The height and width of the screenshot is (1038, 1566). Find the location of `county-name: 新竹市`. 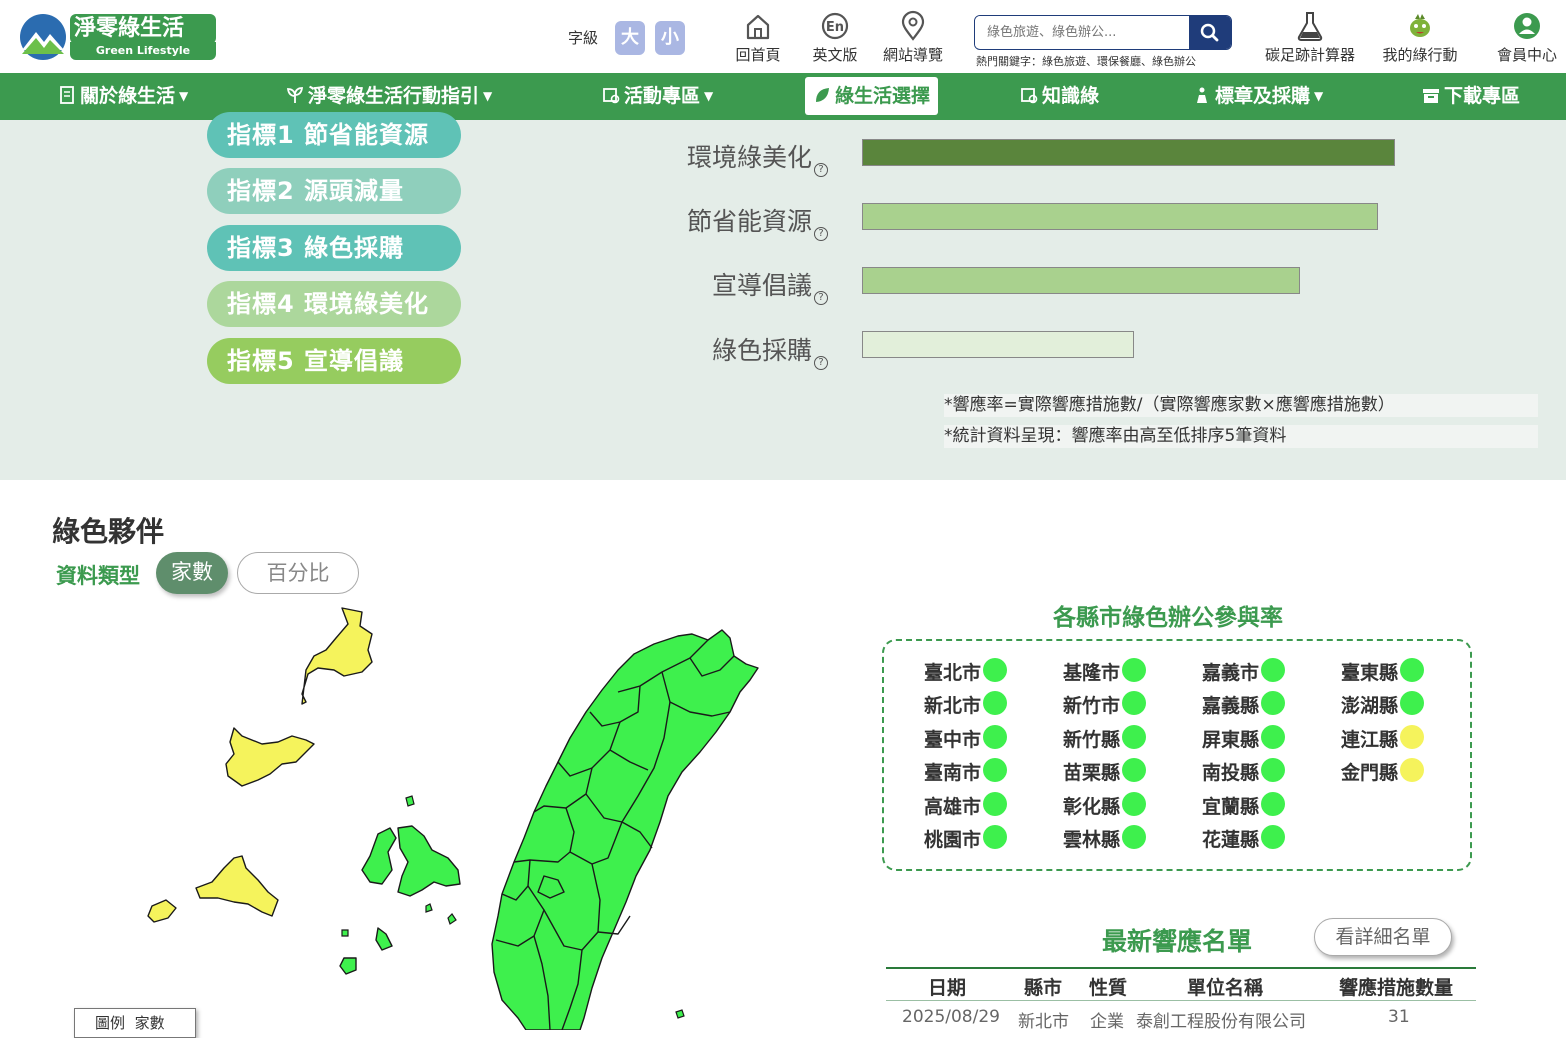

county-name: 新竹市 is located at coordinates (1092, 706).